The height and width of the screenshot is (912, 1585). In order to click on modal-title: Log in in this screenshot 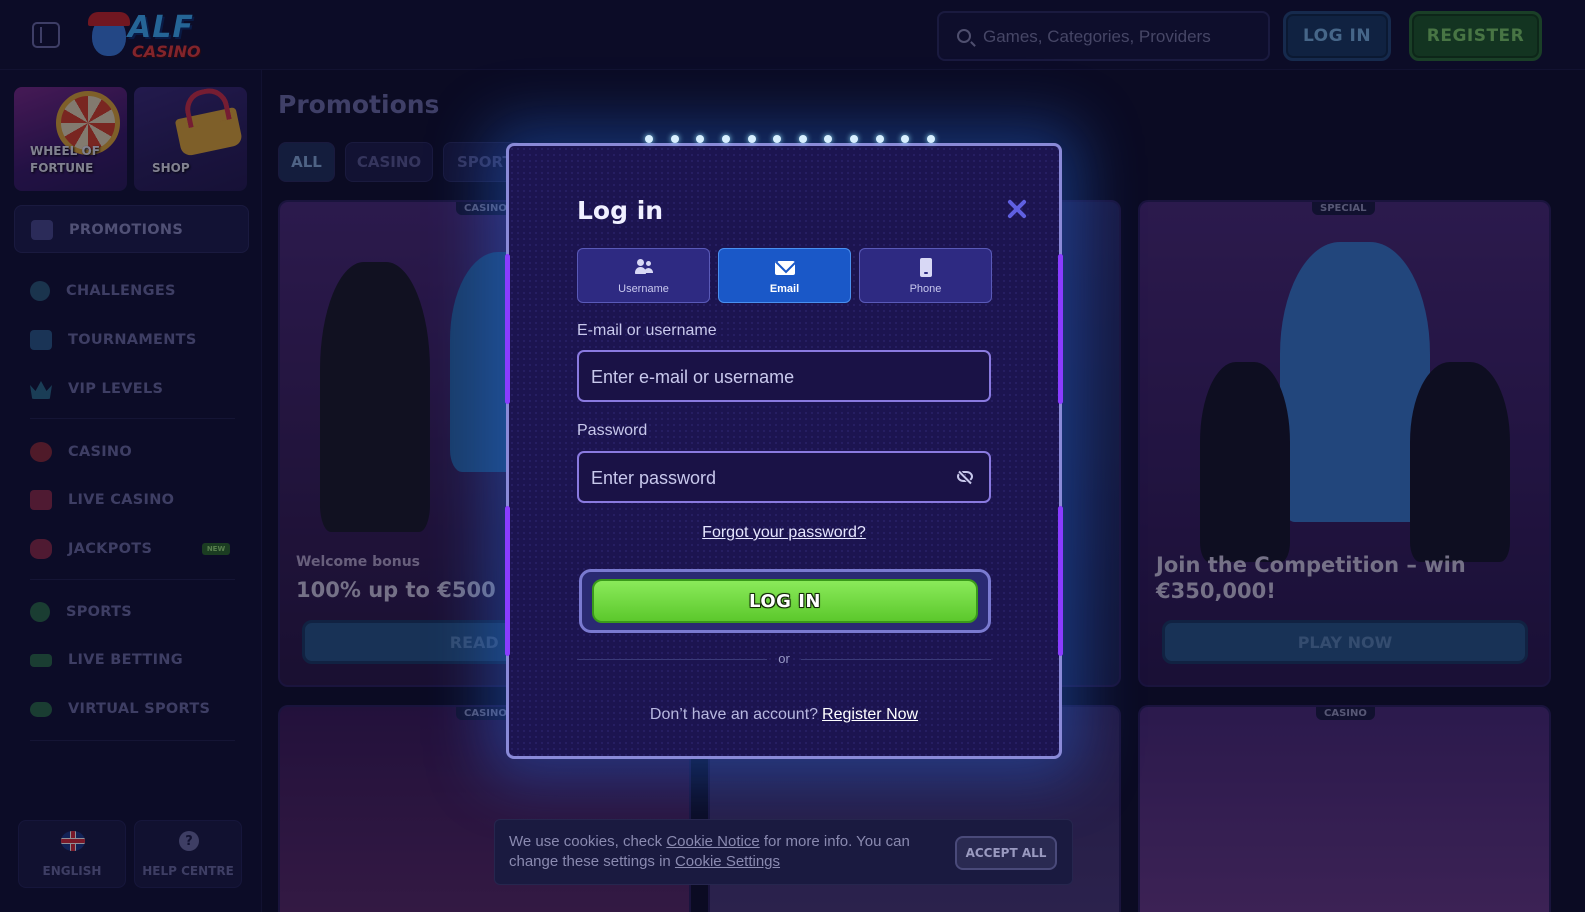, I will do `click(620, 210)`.